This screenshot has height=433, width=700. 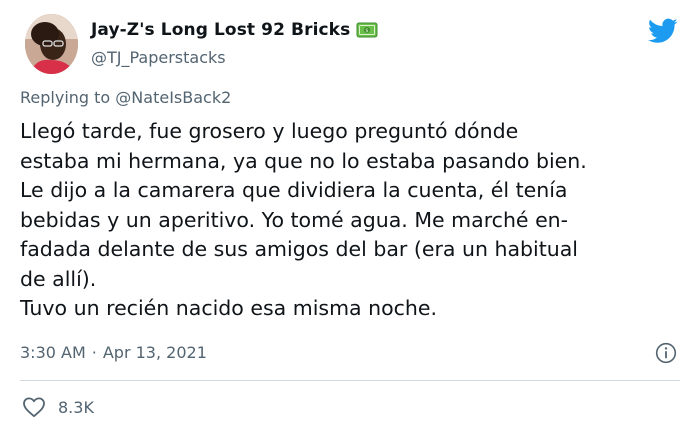 What do you see at coordinates (666, 353) in the screenshot?
I see `info-icon` at bounding box center [666, 353].